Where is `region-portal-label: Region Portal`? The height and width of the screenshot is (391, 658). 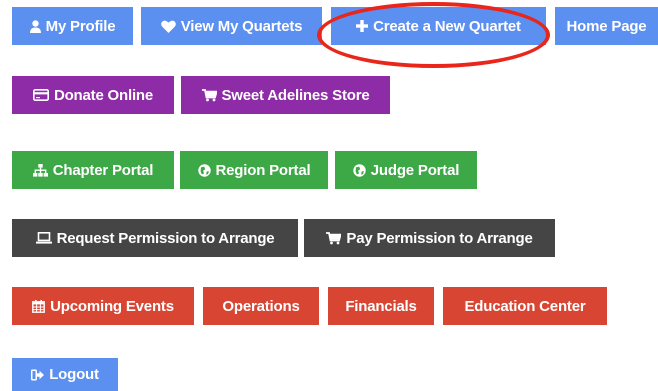
region-portal-label: Region Portal is located at coordinates (263, 170).